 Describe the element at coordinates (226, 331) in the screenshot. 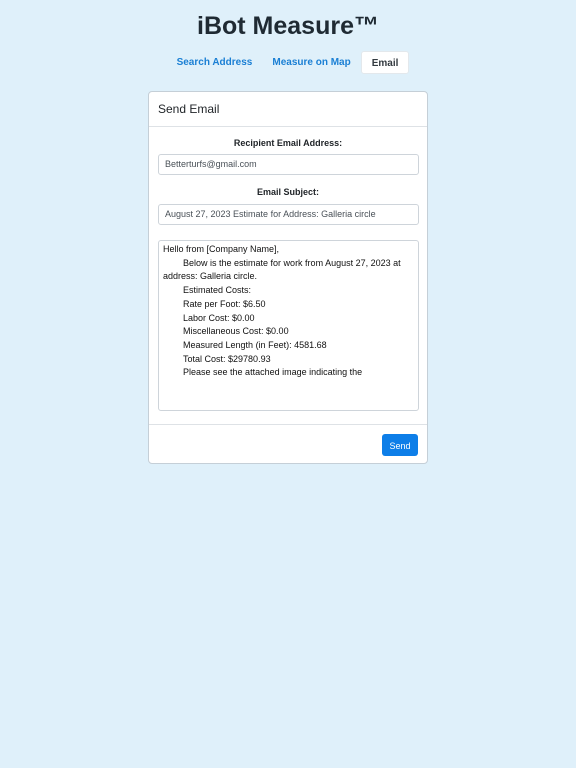

I see `body-line: Miscellaneous Cost: $0.00` at that location.